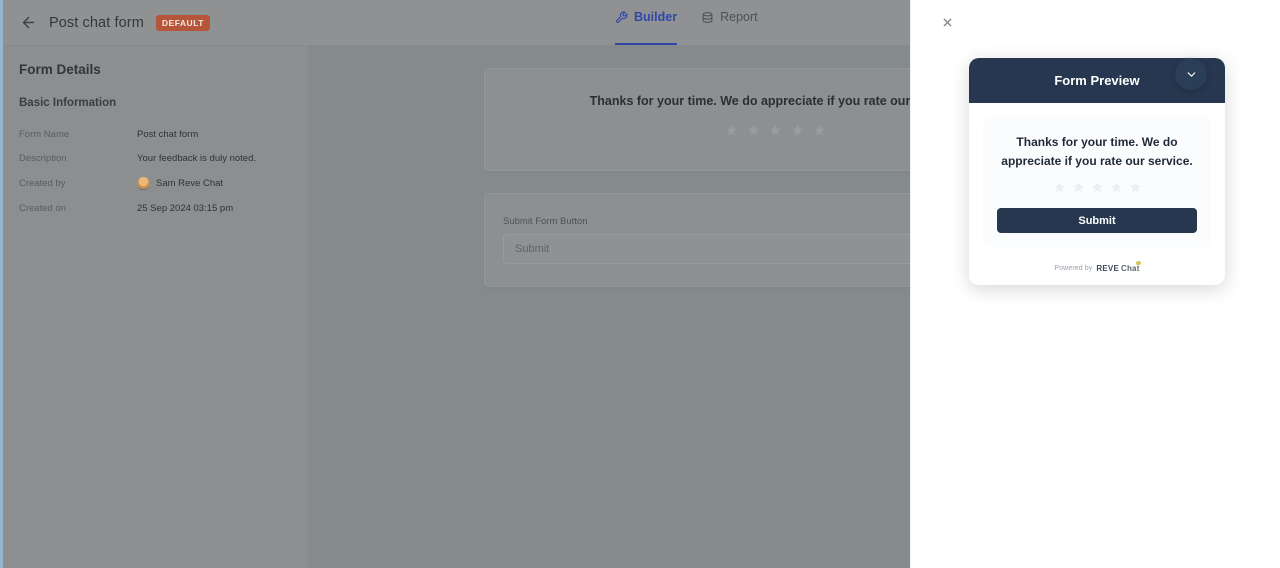 This screenshot has width=1280, height=568. Describe the element at coordinates (43, 208) in the screenshot. I see `detail-label: Created on` at that location.